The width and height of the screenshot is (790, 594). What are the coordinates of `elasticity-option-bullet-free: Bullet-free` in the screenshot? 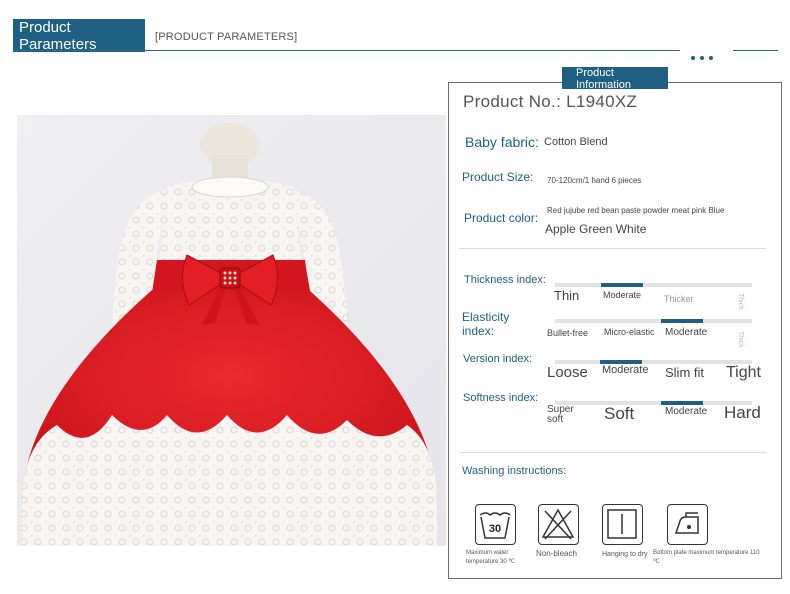 It's located at (568, 333).